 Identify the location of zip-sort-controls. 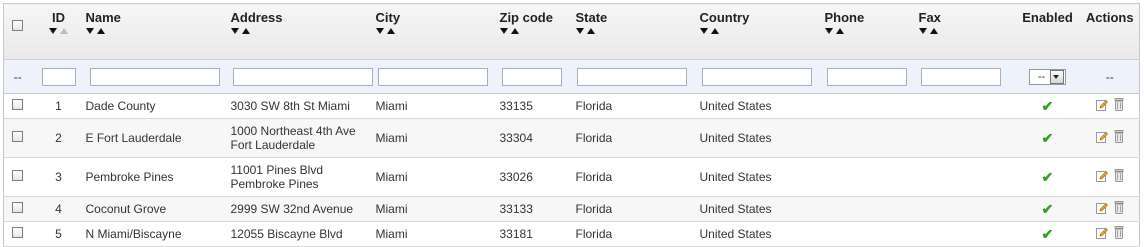
(537, 32).